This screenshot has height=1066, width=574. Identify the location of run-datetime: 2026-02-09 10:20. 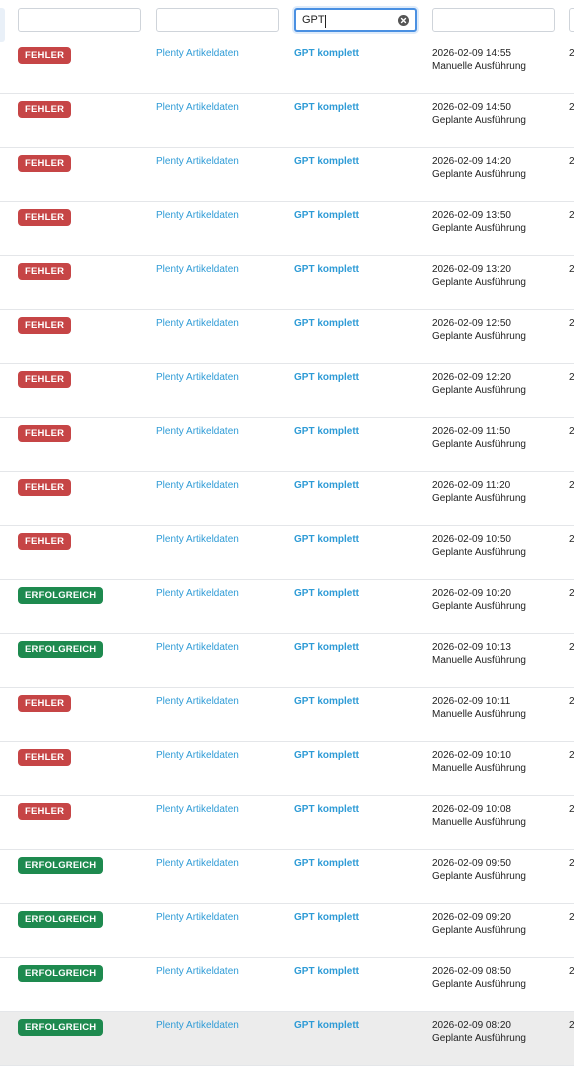
(471, 593).